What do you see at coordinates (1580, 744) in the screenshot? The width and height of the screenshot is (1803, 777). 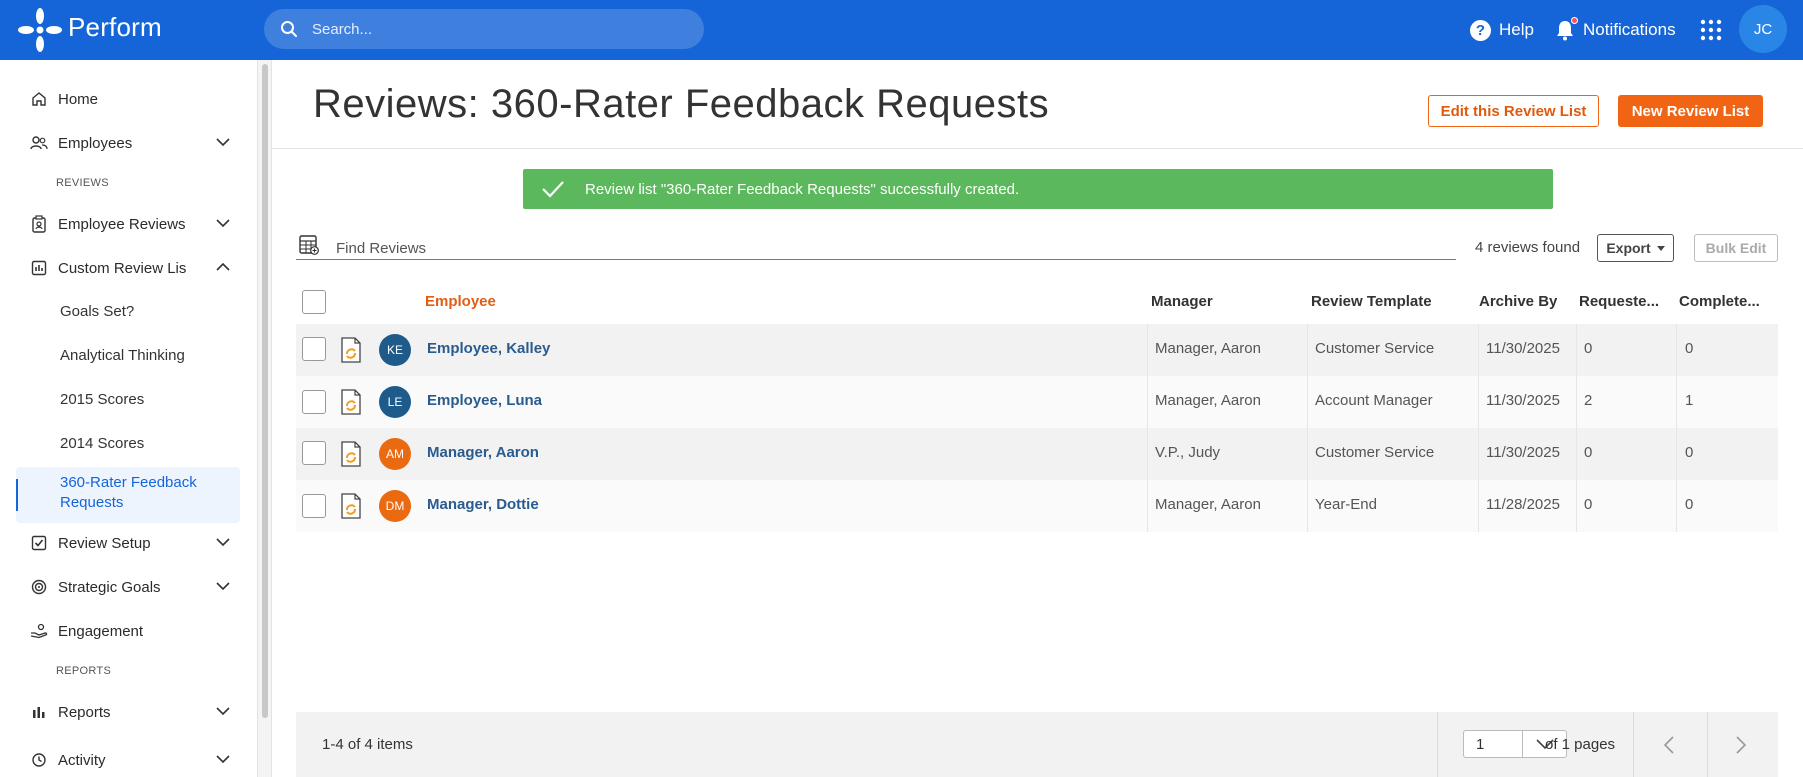 I see `total-pages: of 1 pages` at bounding box center [1580, 744].